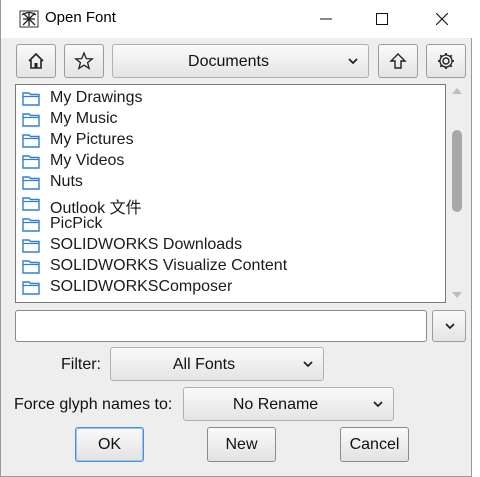 This screenshot has height=477, width=480. What do you see at coordinates (104, 444) in the screenshot?
I see `ok-mnemonic: O` at bounding box center [104, 444].